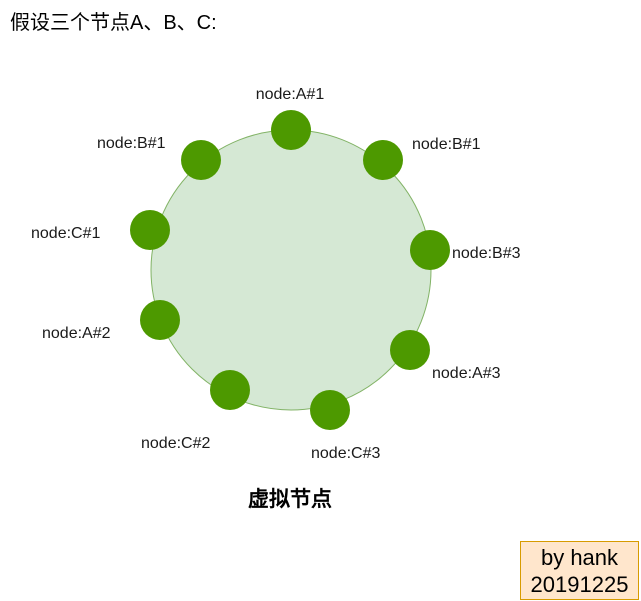  Describe the element at coordinates (290, 94) in the screenshot. I see `node-a1-label: node:A#1` at that location.